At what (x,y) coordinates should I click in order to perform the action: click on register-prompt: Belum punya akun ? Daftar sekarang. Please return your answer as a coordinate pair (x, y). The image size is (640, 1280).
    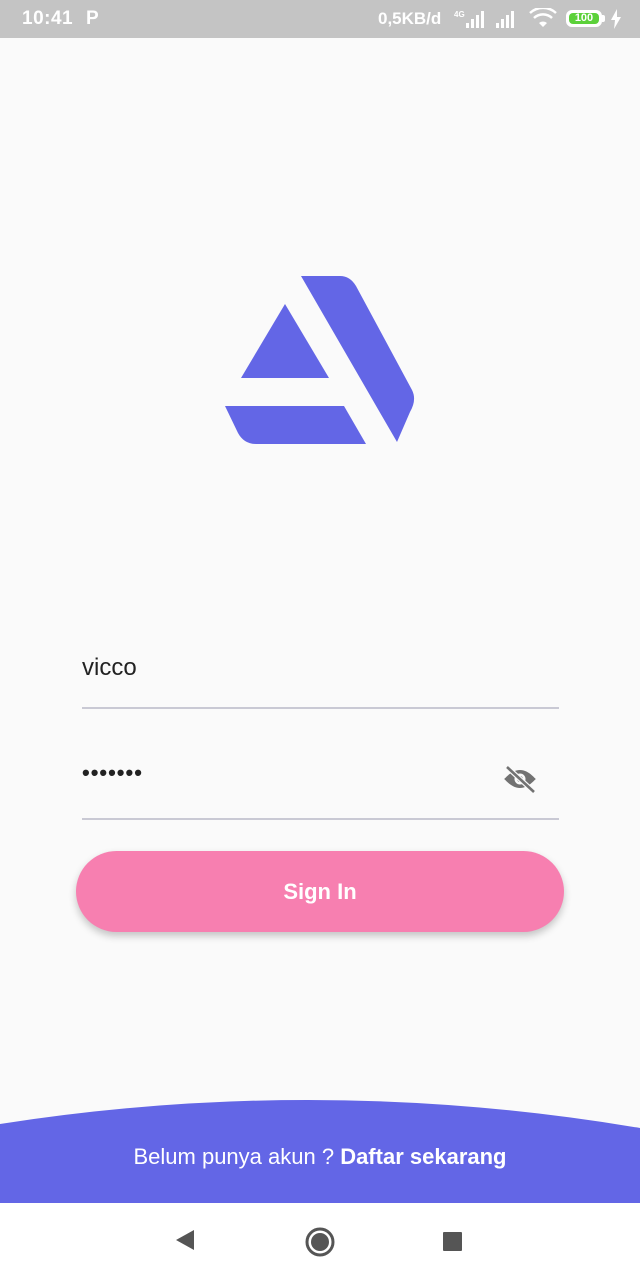
    Looking at the image, I should click on (320, 1157).